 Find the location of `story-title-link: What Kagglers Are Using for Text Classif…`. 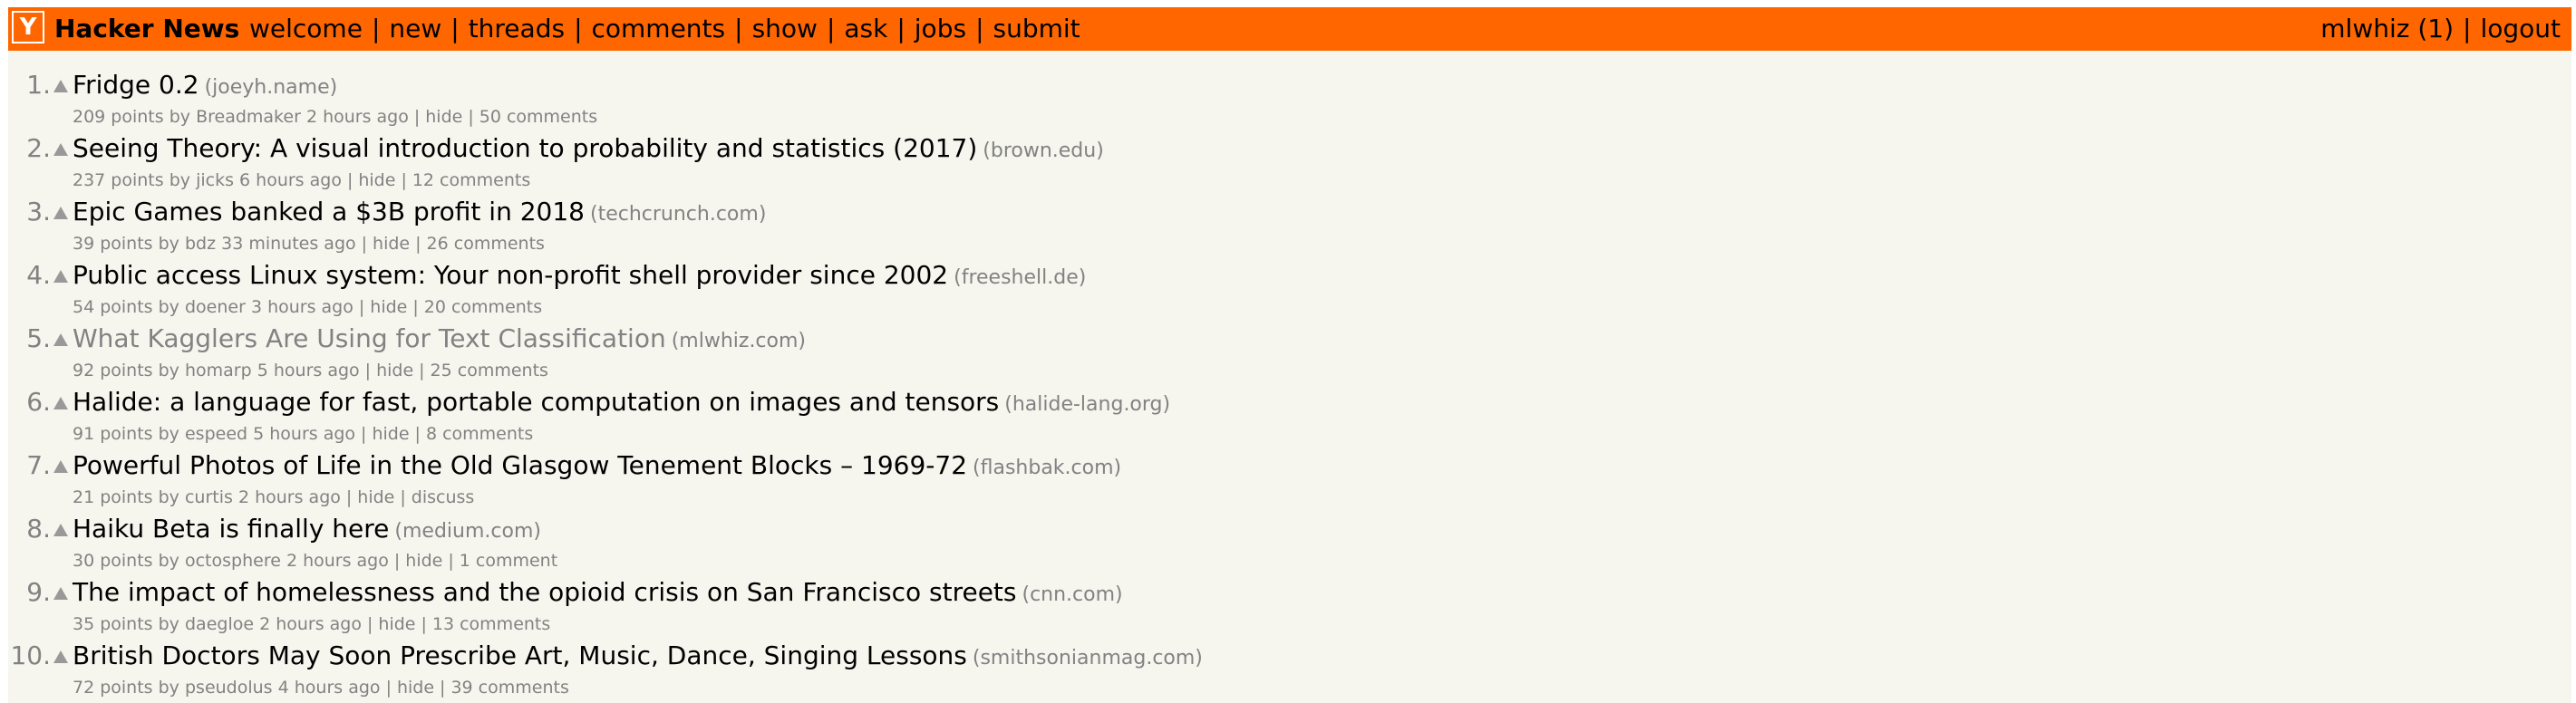

story-title-link: What Kagglers Are Using for Text Classif… is located at coordinates (369, 338).